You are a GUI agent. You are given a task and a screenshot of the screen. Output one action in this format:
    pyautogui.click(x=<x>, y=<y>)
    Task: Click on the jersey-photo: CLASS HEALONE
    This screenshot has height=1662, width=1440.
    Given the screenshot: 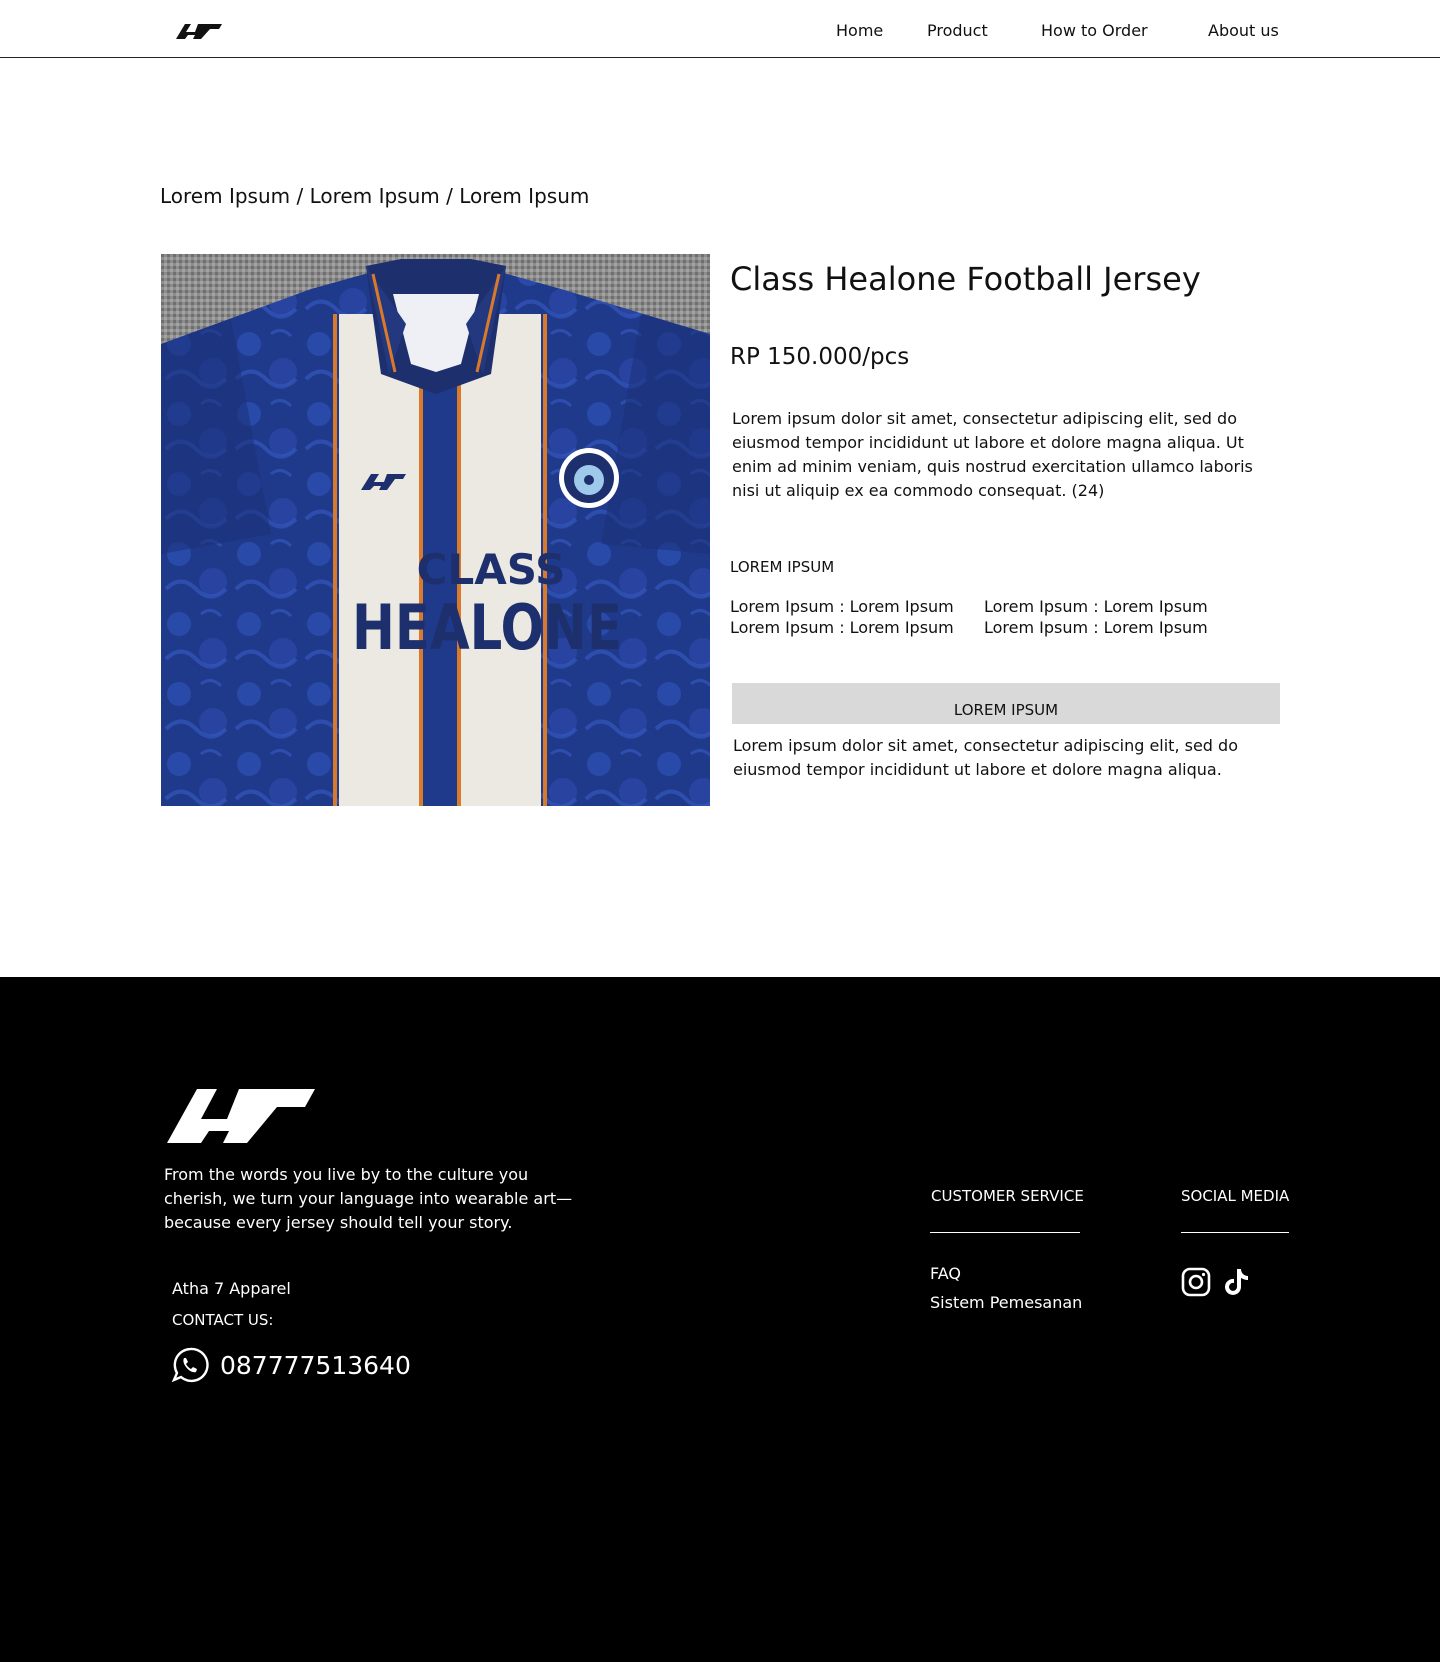 What is the action you would take?
    pyautogui.click(x=435, y=530)
    